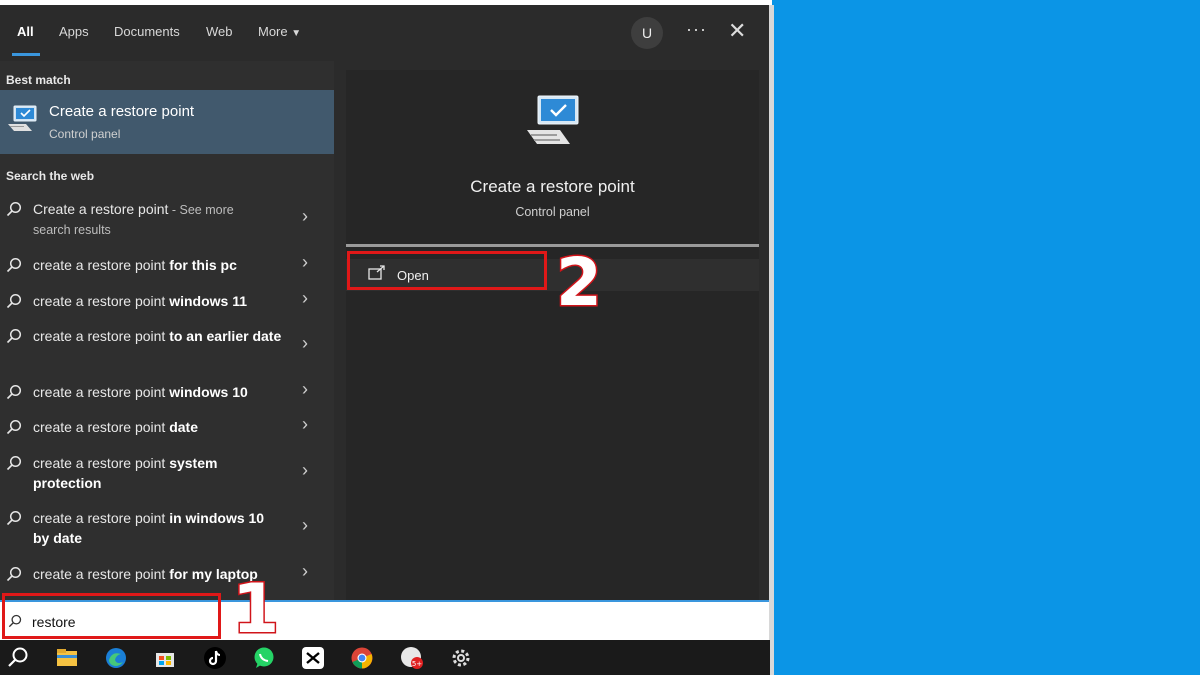 This screenshot has height=675, width=1200. What do you see at coordinates (696, 29) in the screenshot?
I see `more-options-icon: ···` at bounding box center [696, 29].